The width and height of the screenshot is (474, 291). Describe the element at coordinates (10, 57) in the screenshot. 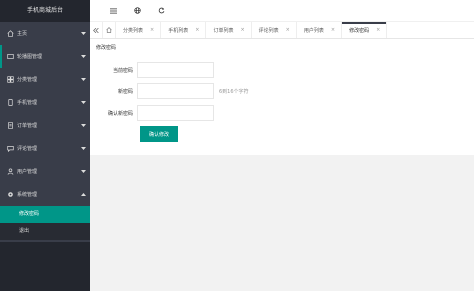

I see `carousel-icon` at that location.